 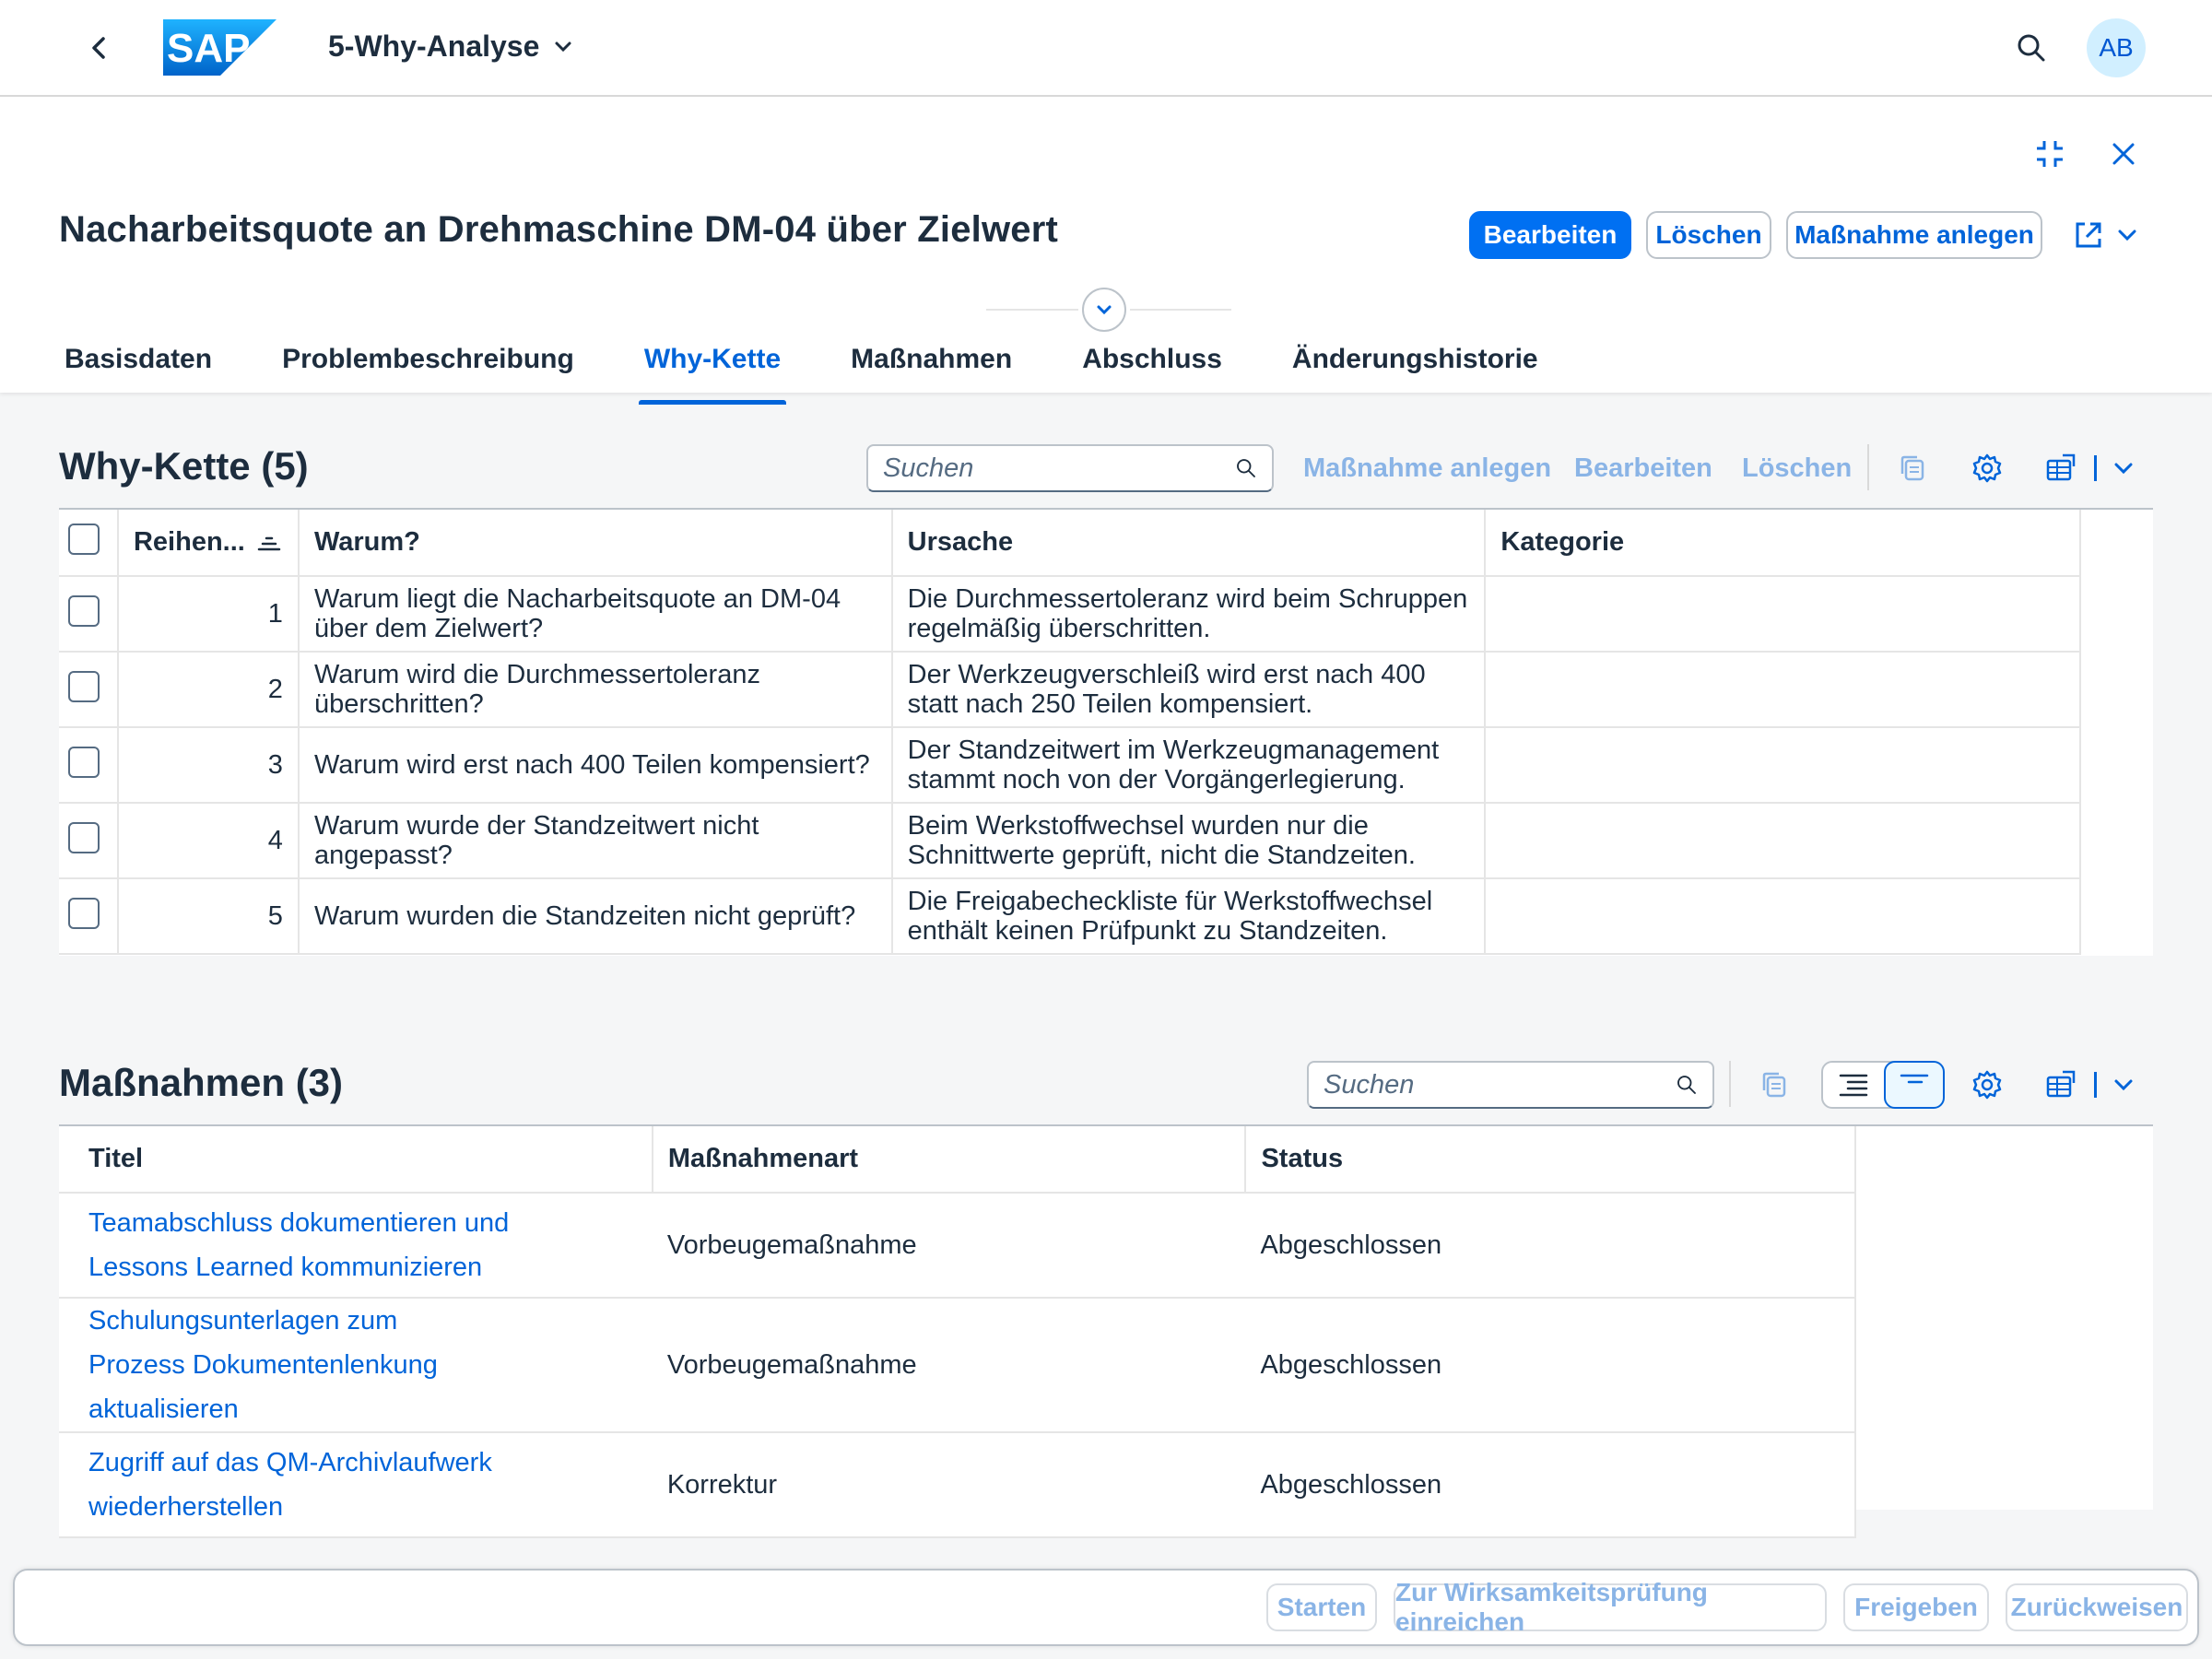 I want to click on why-edit-button: Bearbeiten, so click(x=1643, y=468).